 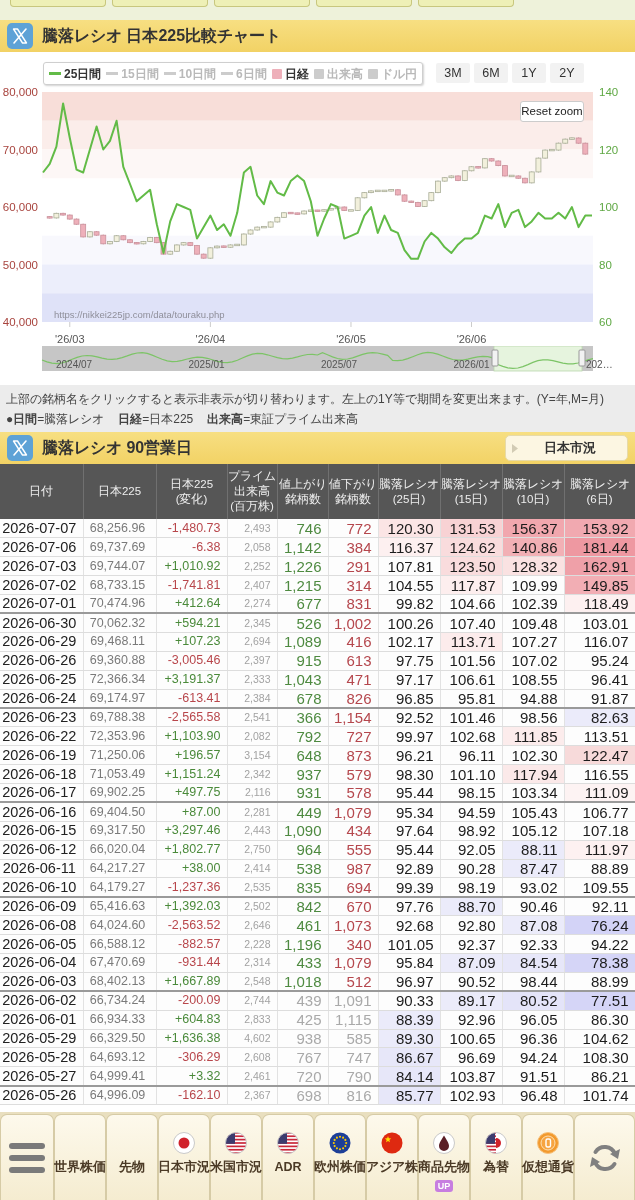 What do you see at coordinates (353, 528) in the screenshot?
I see `table-cell: 772` at bounding box center [353, 528].